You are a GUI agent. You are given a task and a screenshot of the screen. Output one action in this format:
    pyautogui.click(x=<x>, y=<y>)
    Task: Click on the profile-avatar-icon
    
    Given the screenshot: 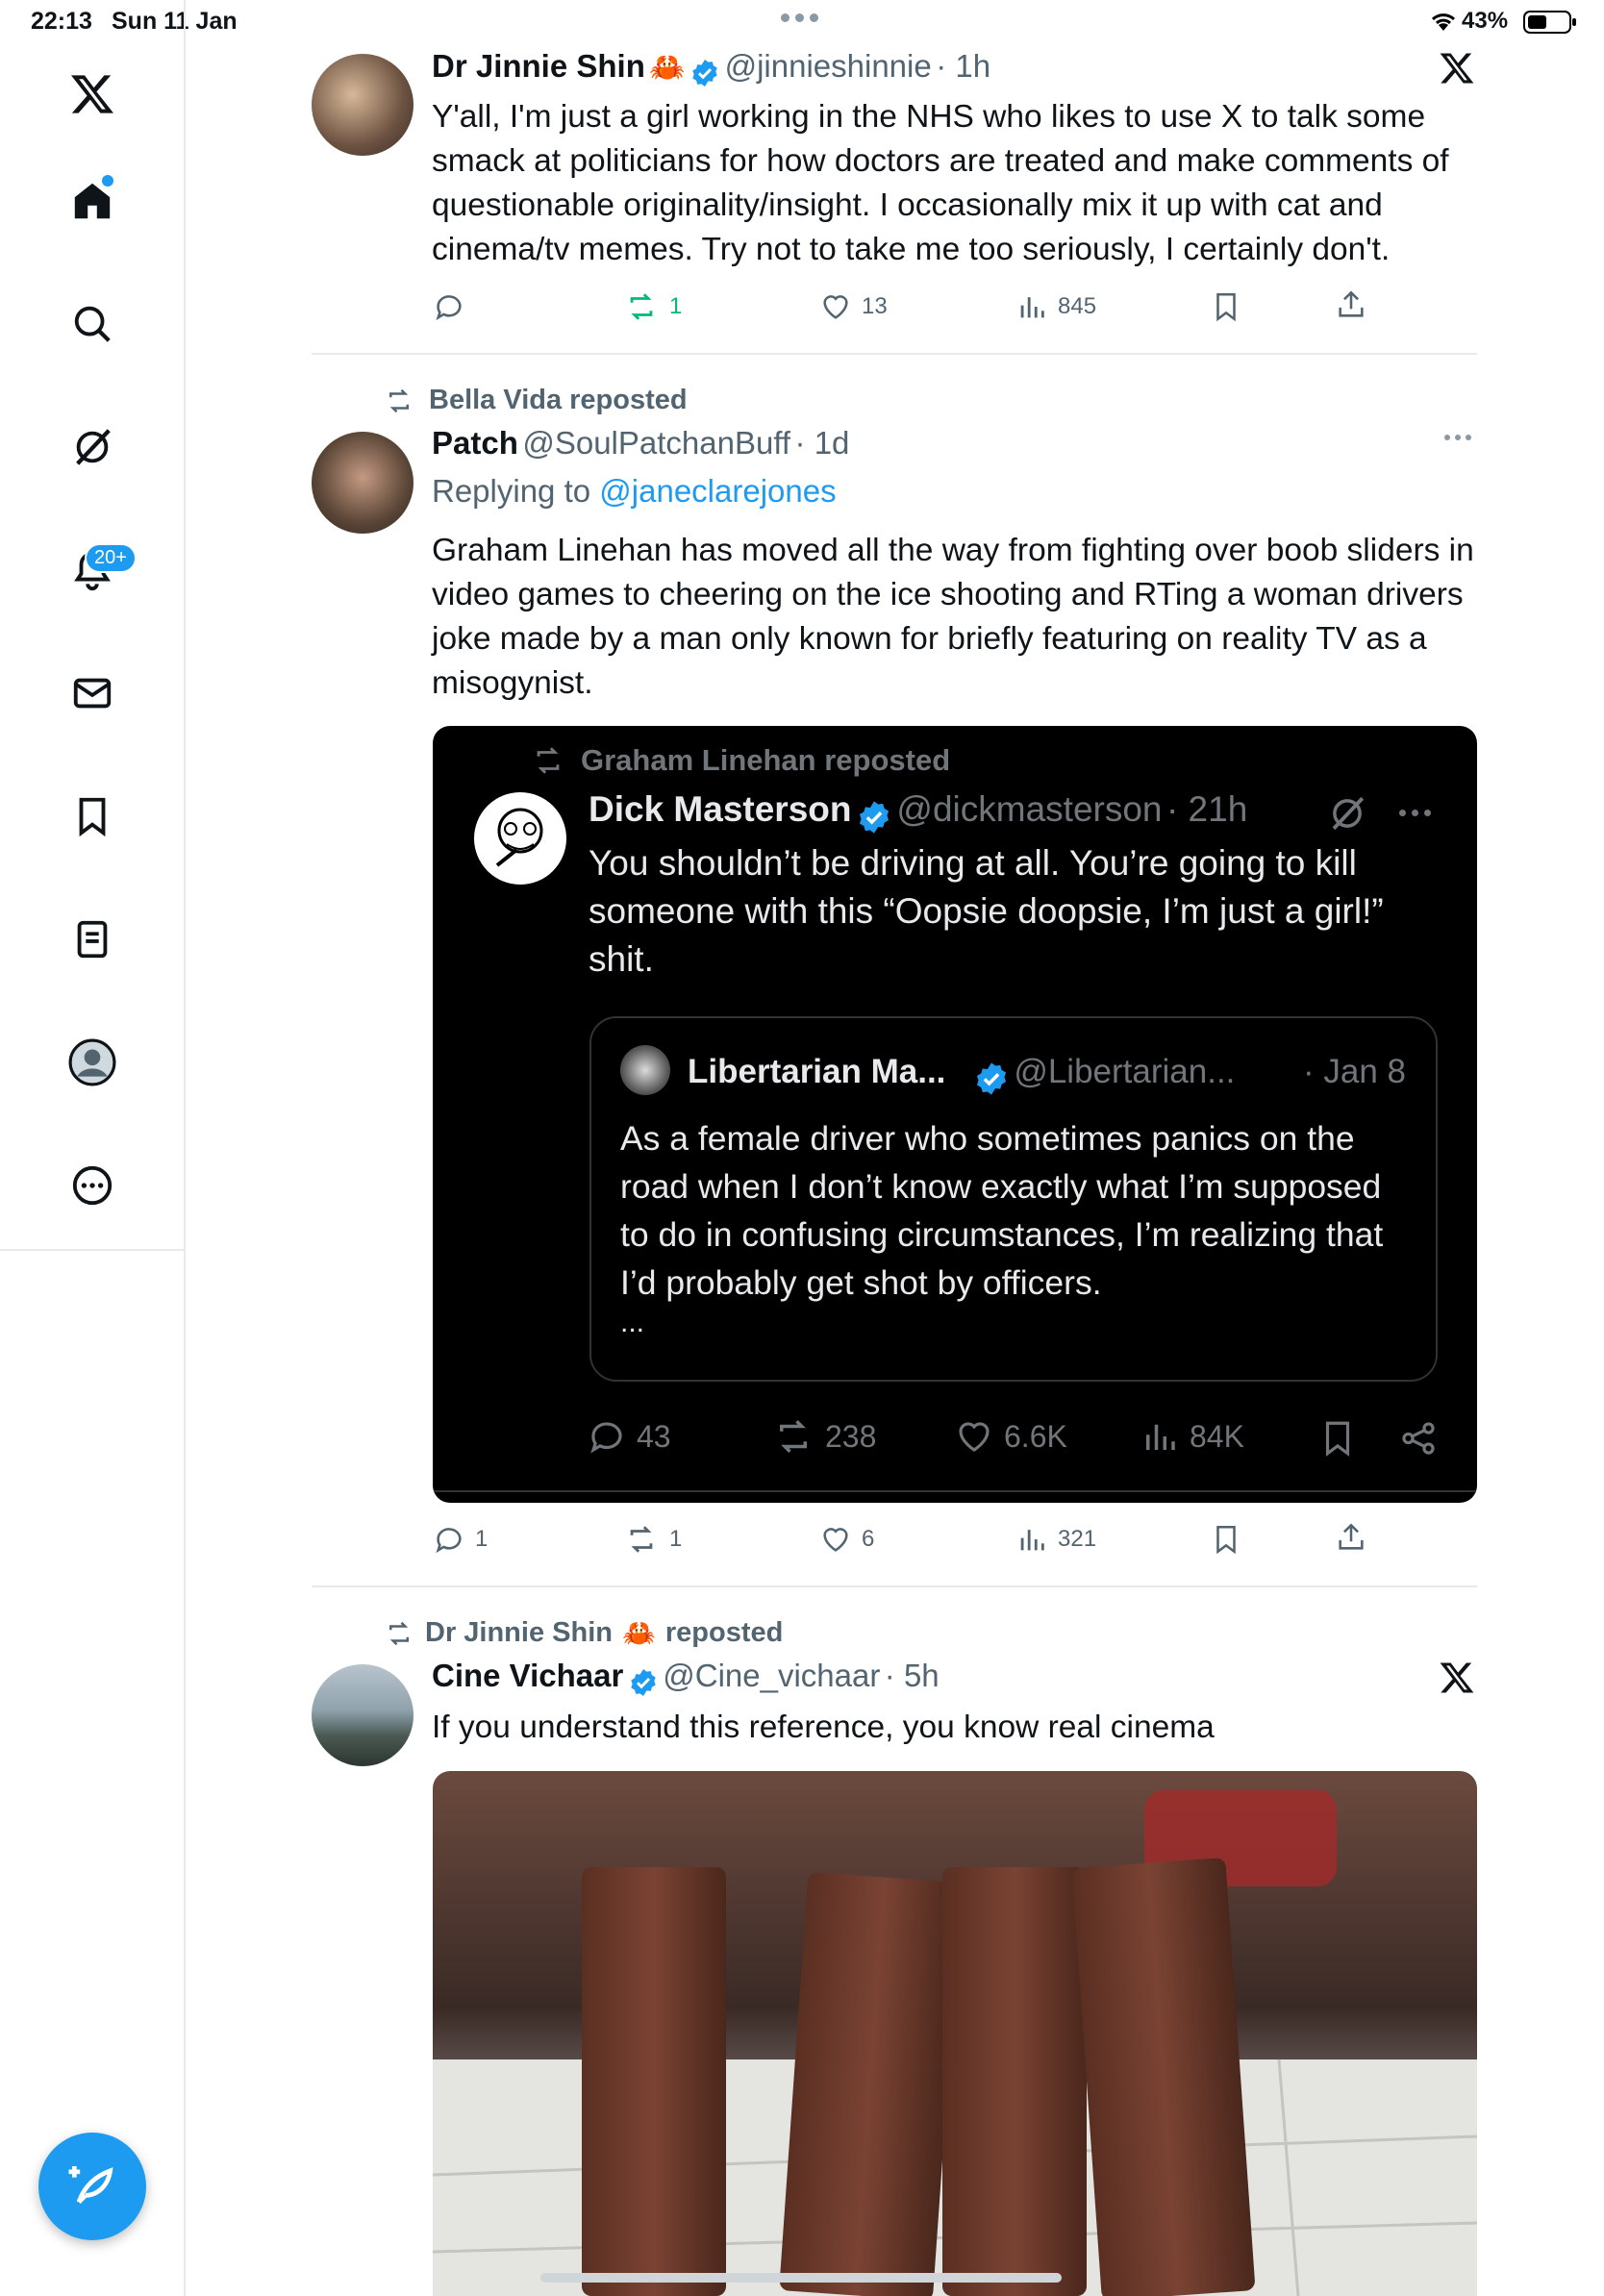 What is the action you would take?
    pyautogui.click(x=92, y=1062)
    